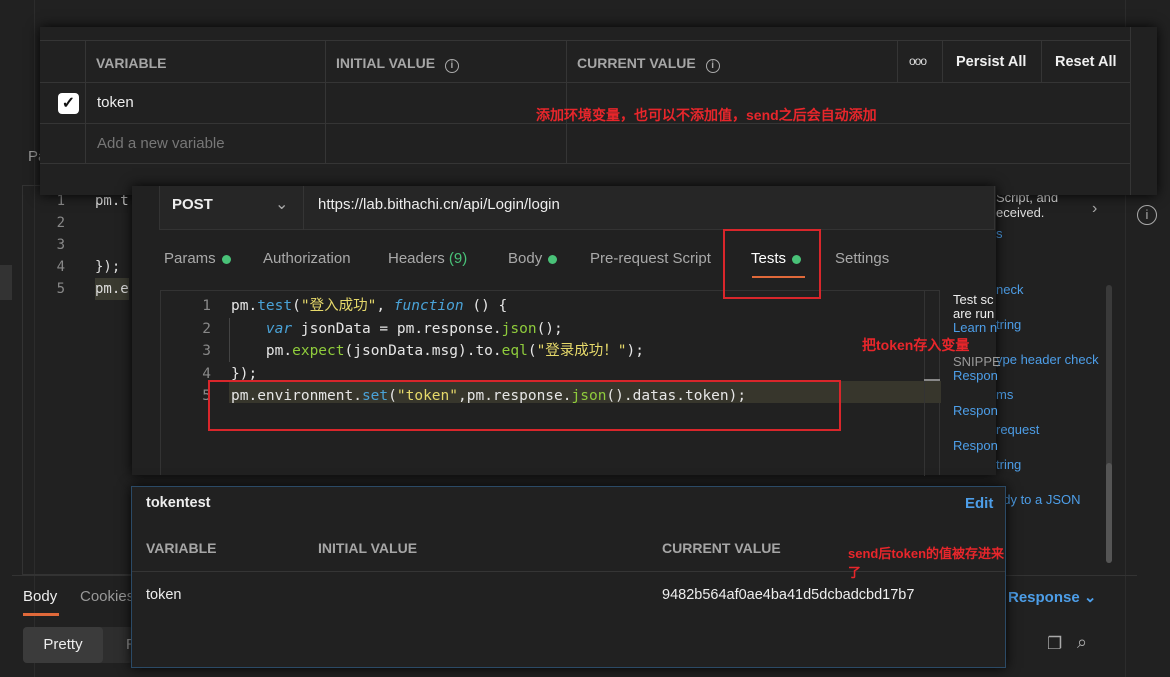 Image resolution: width=1170 pixels, height=677 pixels. I want to click on method-select: POST, so click(192, 204).